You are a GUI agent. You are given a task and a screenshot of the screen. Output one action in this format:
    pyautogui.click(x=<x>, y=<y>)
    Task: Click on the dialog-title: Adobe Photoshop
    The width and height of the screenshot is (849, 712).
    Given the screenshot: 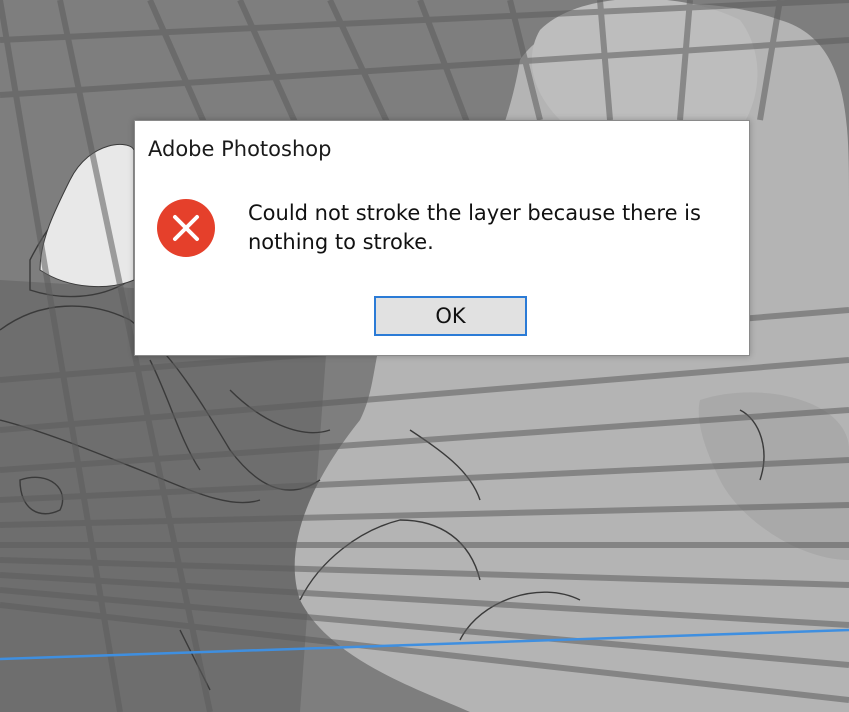 What is the action you would take?
    pyautogui.click(x=240, y=149)
    